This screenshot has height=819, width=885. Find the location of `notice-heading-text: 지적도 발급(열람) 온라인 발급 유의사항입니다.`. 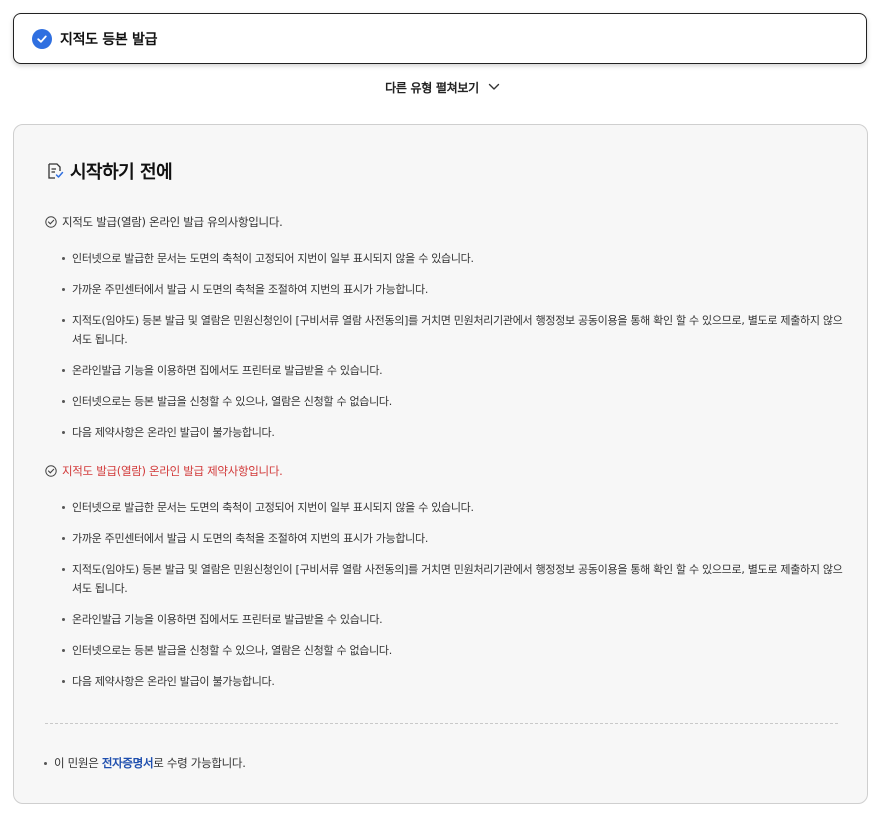

notice-heading-text: 지적도 발급(열람) 온라인 발급 유의사항입니다. is located at coordinates (172, 222).